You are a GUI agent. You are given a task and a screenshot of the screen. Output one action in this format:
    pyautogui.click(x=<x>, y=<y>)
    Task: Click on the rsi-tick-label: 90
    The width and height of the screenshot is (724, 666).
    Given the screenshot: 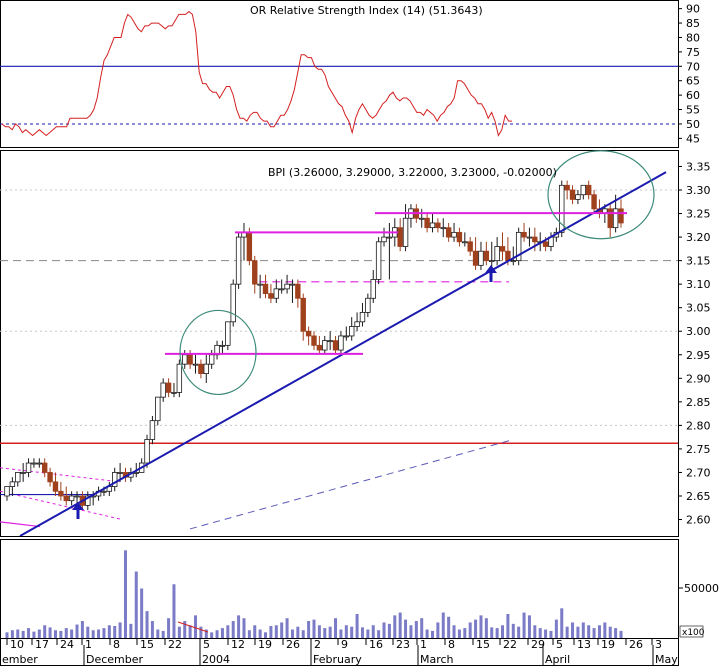 What is the action you would take?
    pyautogui.click(x=693, y=9)
    